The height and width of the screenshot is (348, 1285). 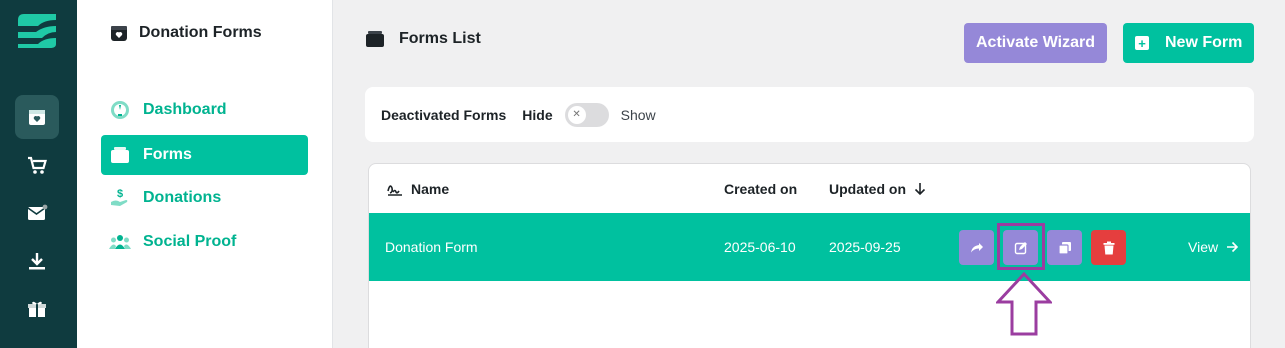 What do you see at coordinates (200, 32) in the screenshot?
I see `sidebar-title: Donation Forms` at bounding box center [200, 32].